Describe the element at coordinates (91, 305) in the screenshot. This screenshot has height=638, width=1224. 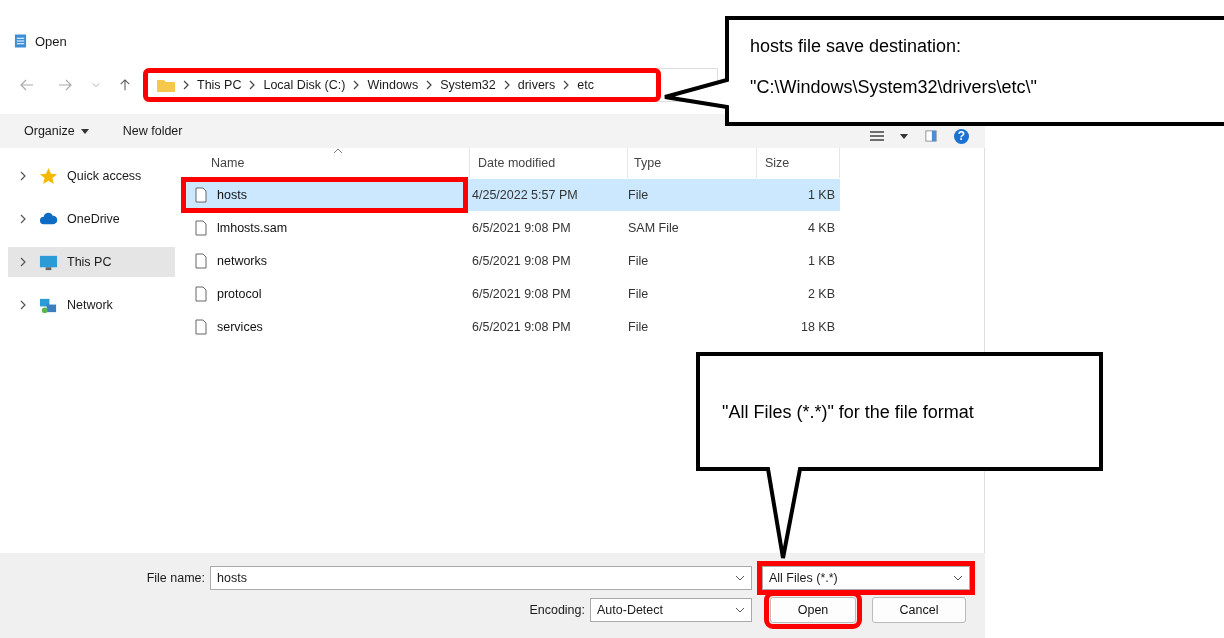
I see `sidebar-item: Network` at that location.